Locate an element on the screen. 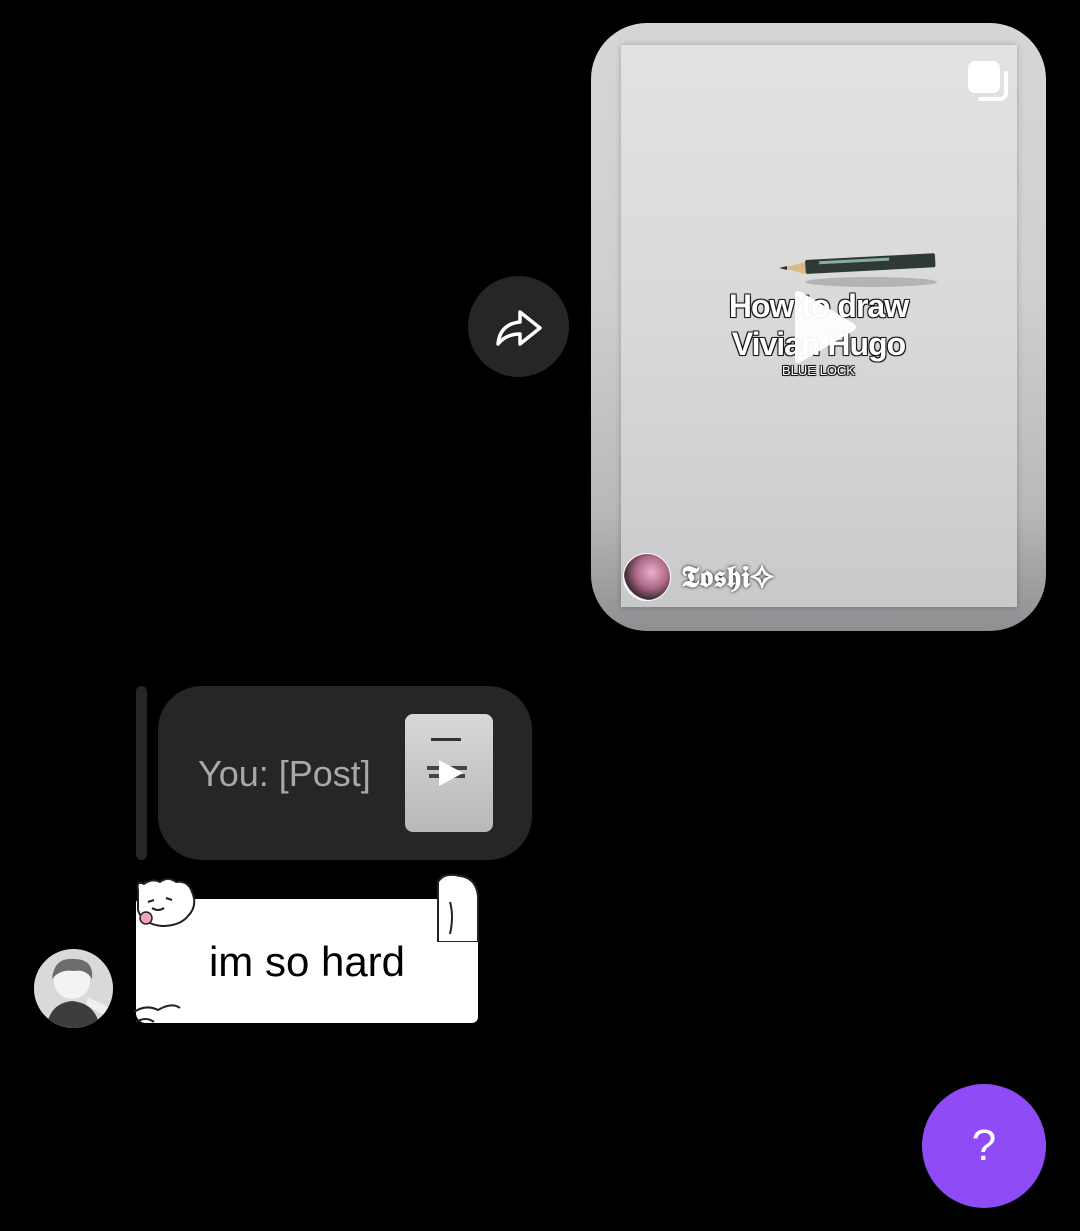 The image size is (1080, 1231). pencil-image is located at coordinates (858, 270).